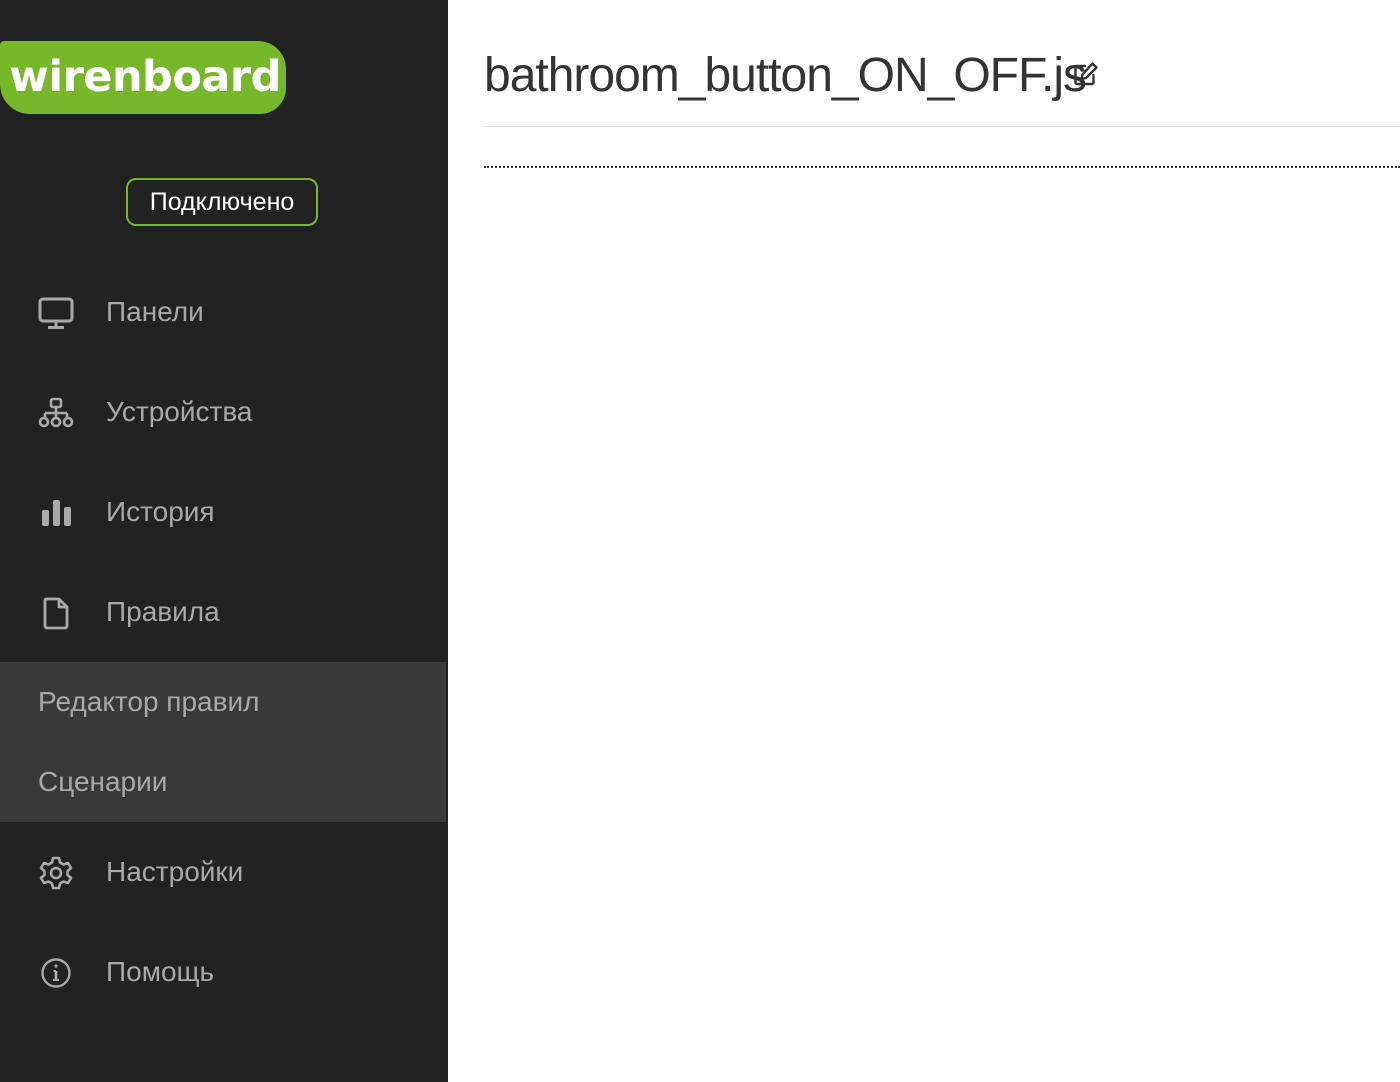 Image resolution: width=1400 pixels, height=1082 pixels. I want to click on sitemap-icon, so click(56, 413).